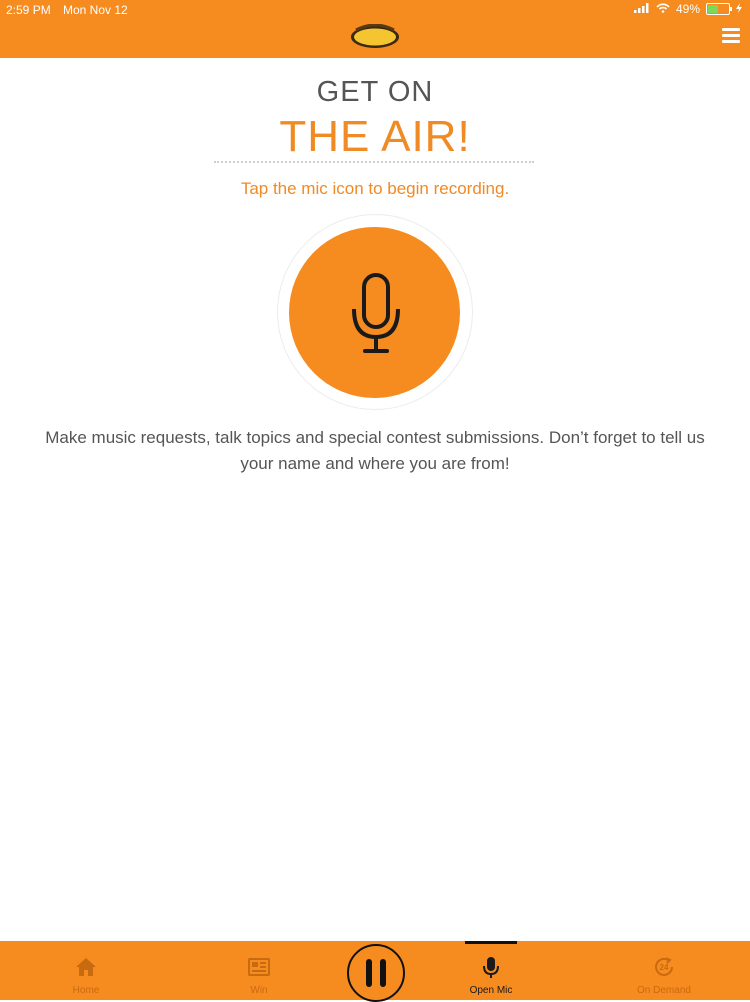 The height and width of the screenshot is (1002, 750). I want to click on status-right: 49%, so click(687, 9).